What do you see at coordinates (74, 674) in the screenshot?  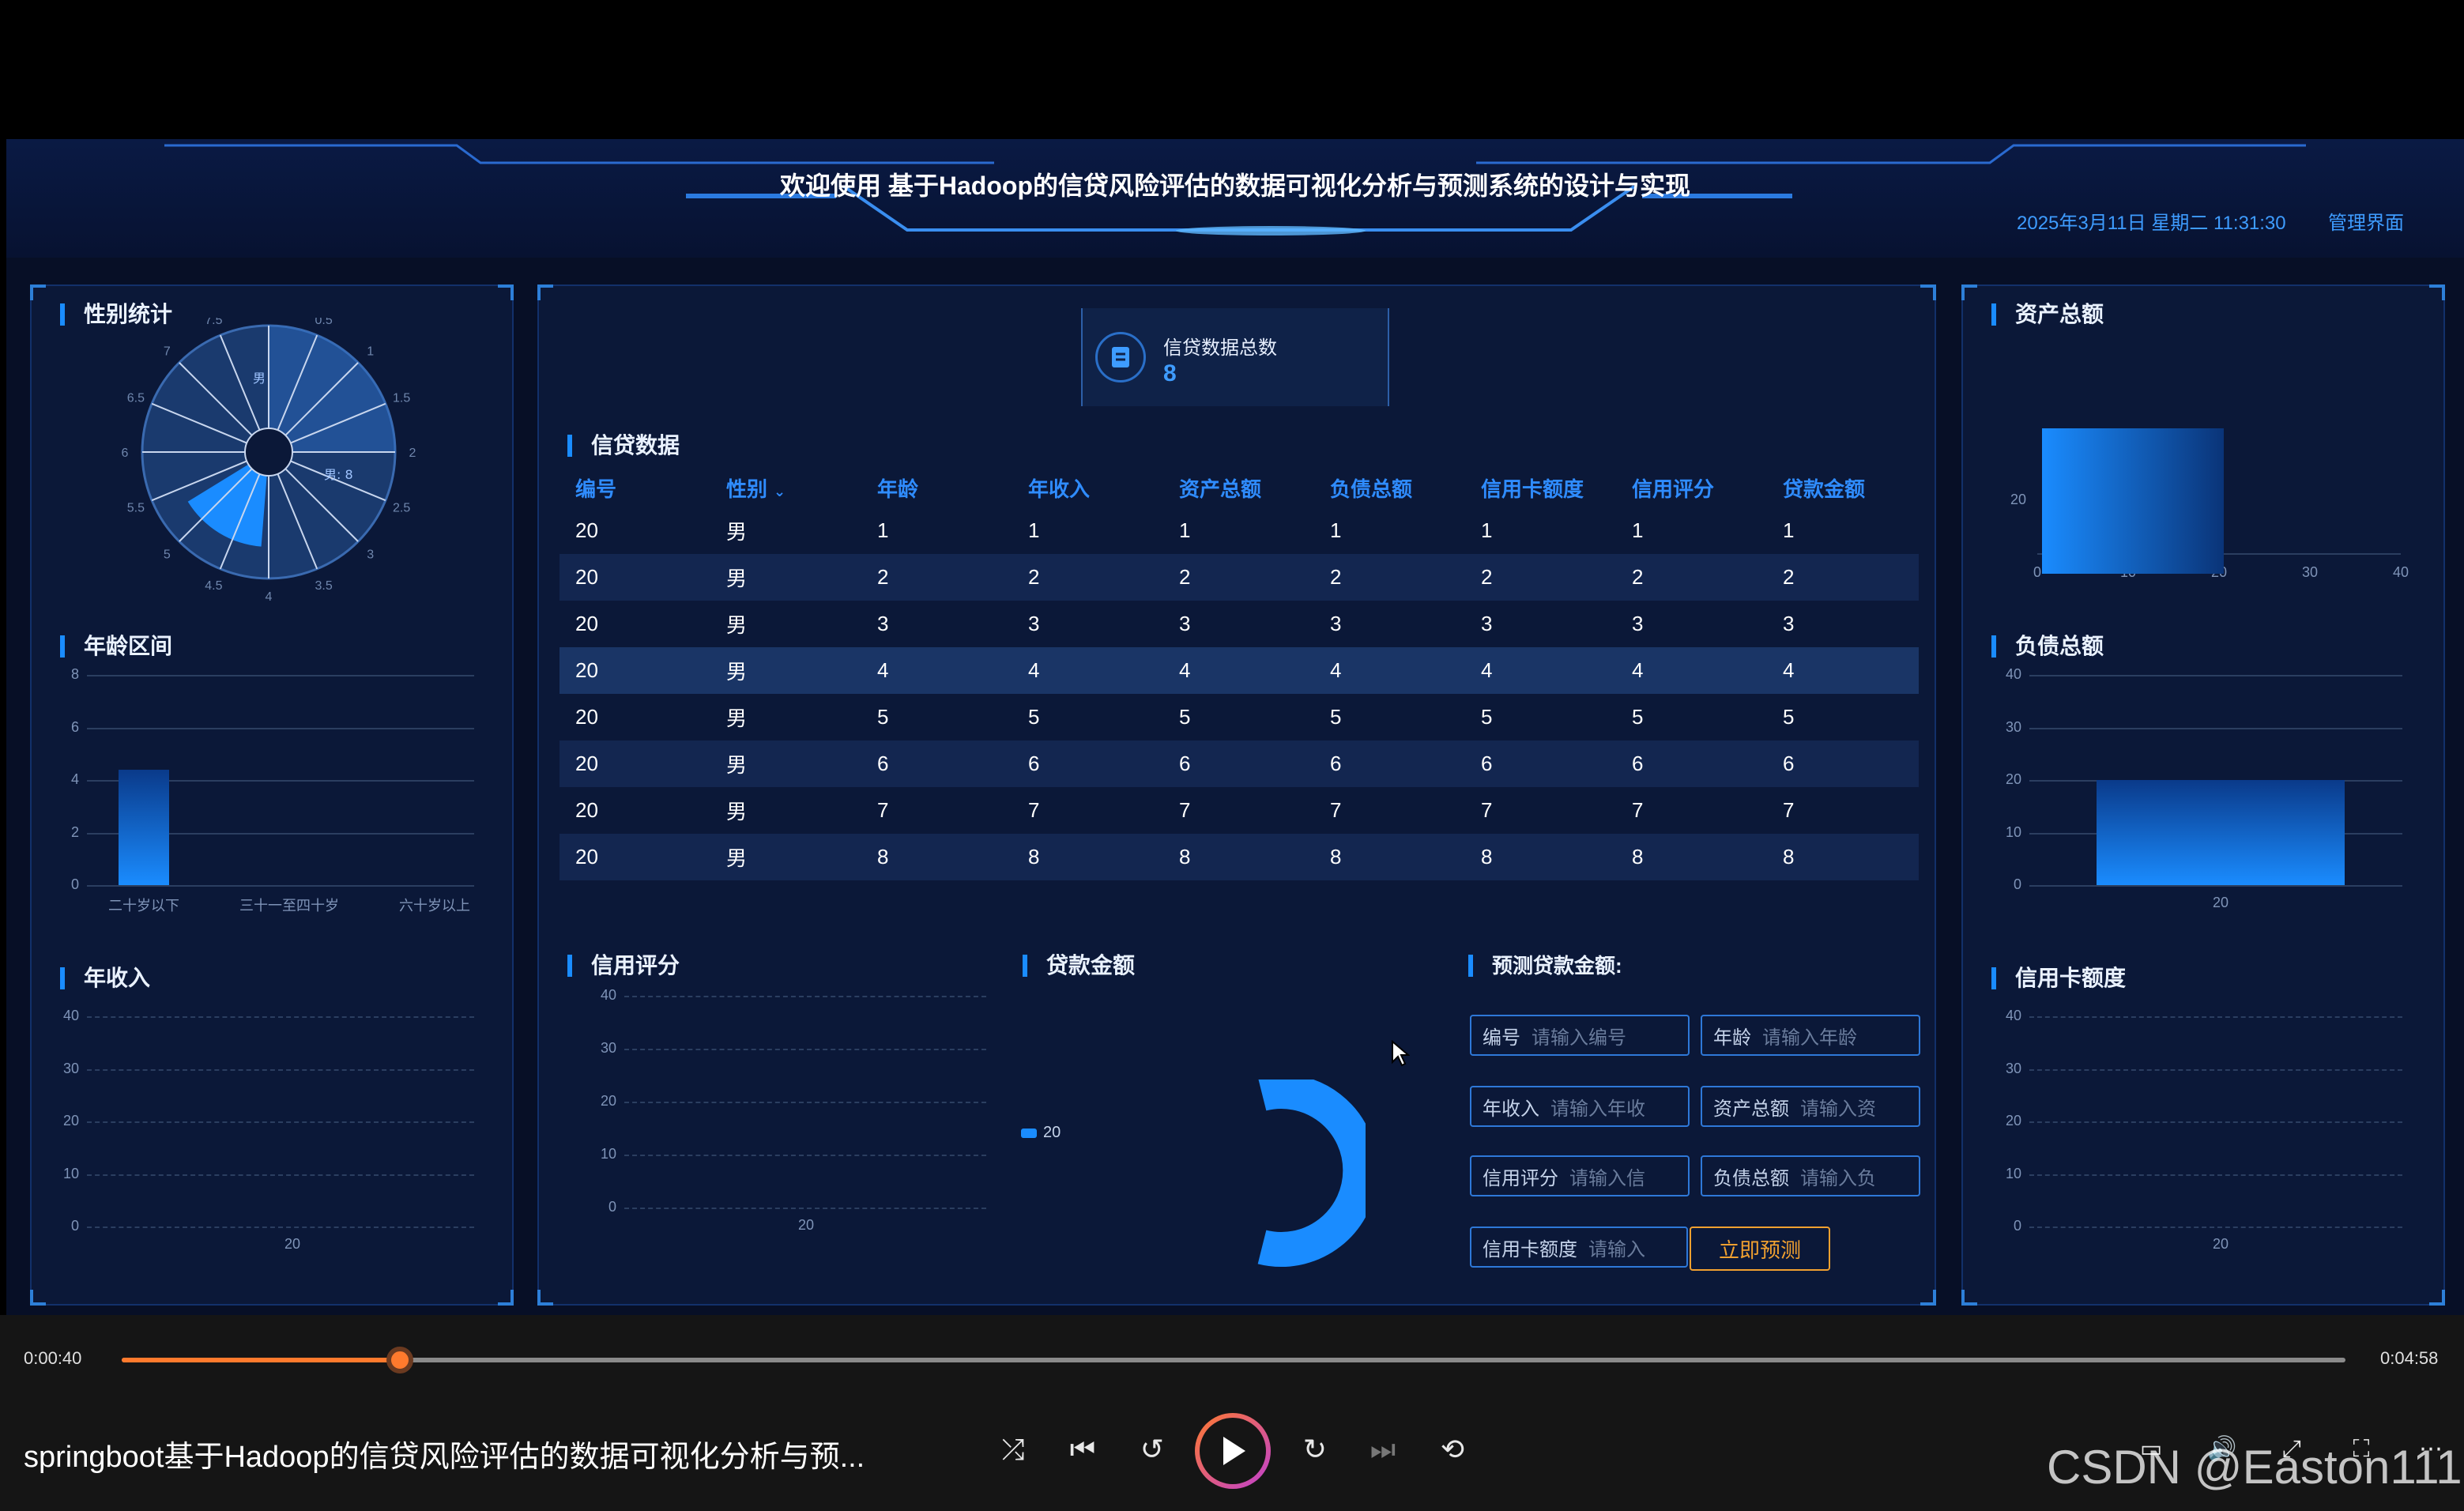 I see `y-tick-label: 8` at bounding box center [74, 674].